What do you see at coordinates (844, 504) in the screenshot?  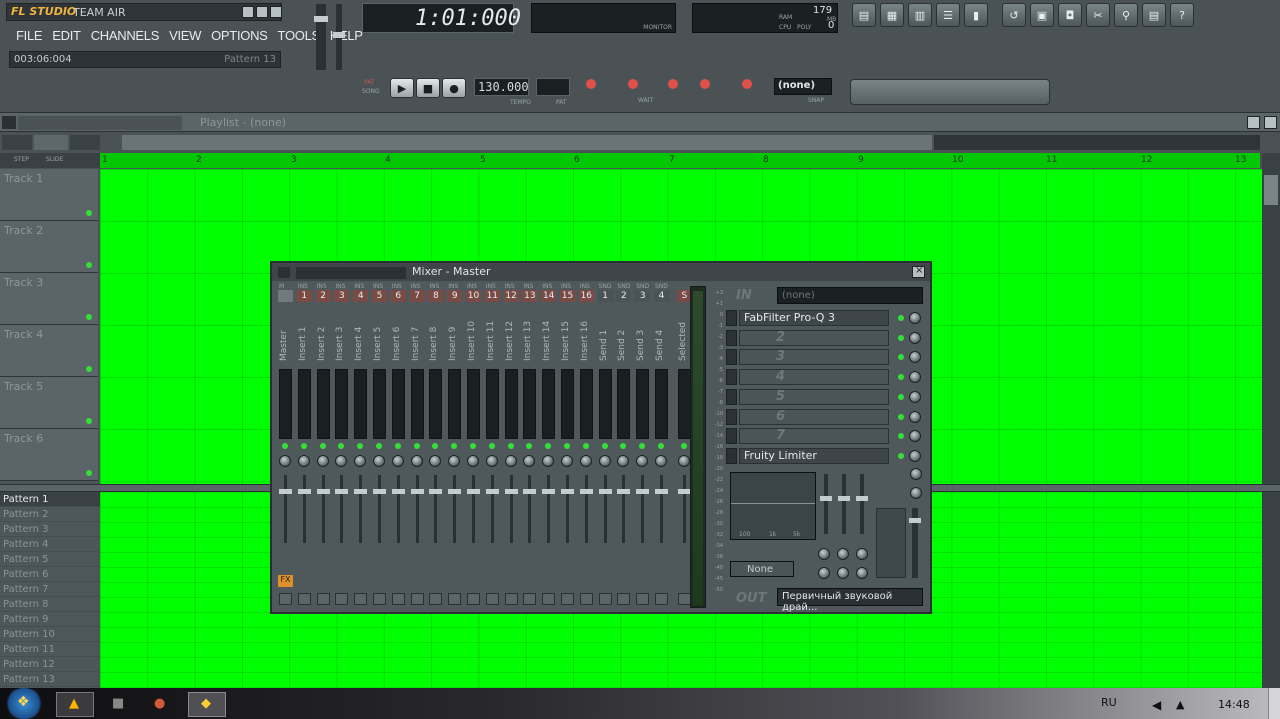 I see `eq-gain-slider-mid` at bounding box center [844, 504].